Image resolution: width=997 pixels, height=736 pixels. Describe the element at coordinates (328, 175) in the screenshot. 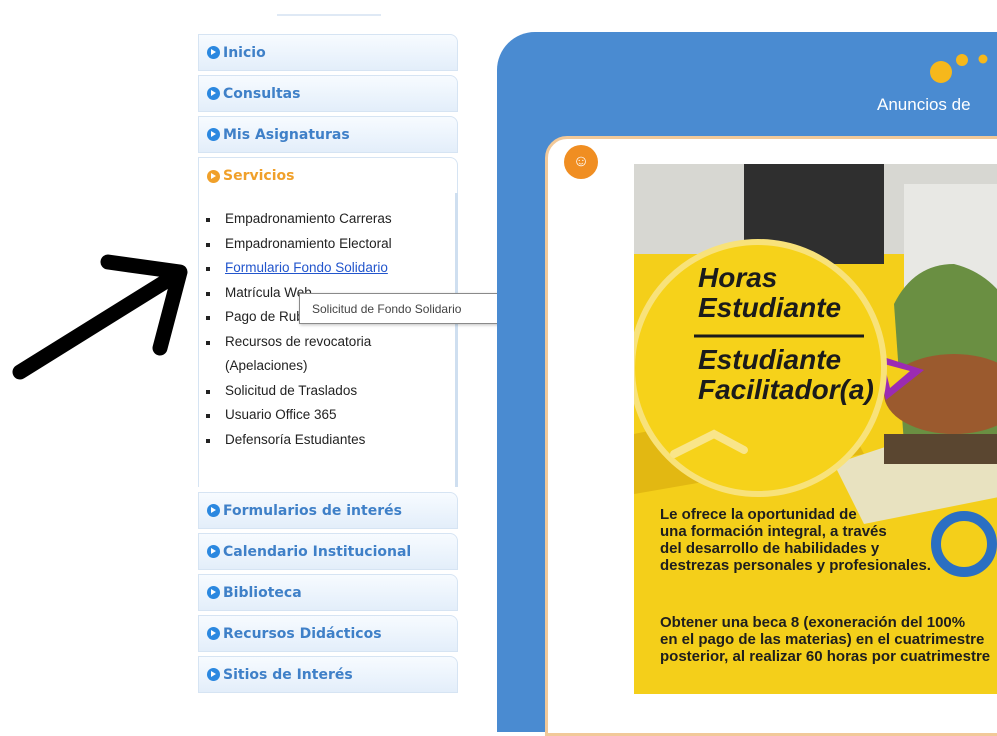

I see `nav-item-servicios: Servicios` at that location.